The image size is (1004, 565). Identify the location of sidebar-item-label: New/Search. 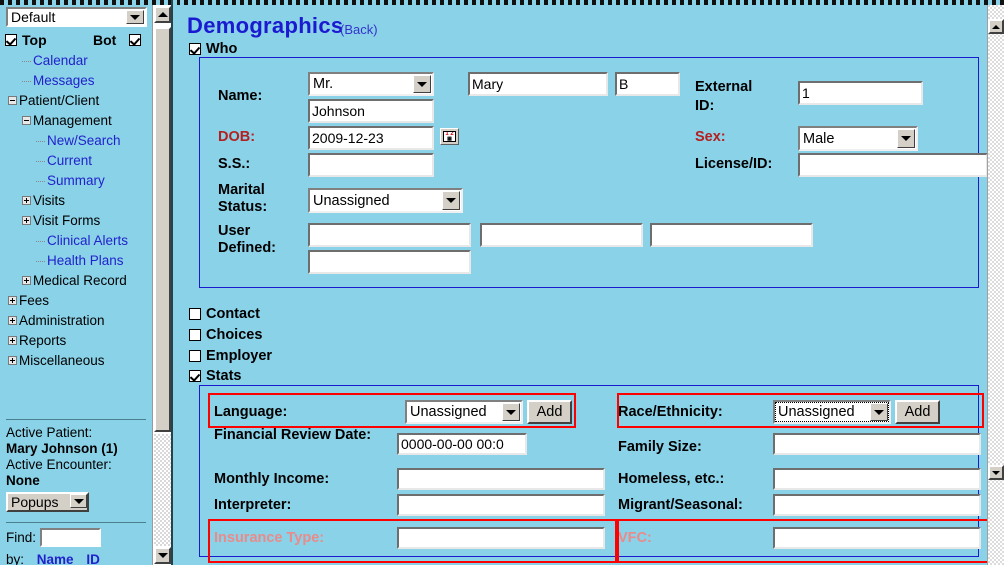
(84, 140).